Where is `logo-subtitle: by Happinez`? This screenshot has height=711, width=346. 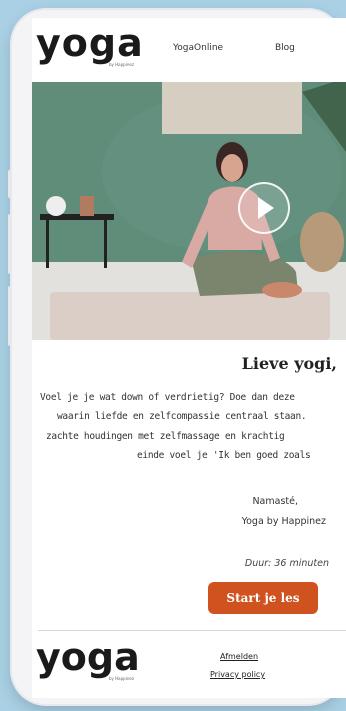
logo-subtitle: by Happinez is located at coordinates (121, 64).